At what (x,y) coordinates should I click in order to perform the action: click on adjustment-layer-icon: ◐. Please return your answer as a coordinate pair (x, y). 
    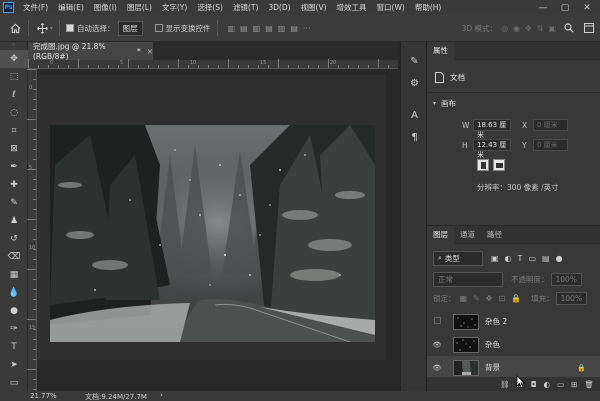
    Looking at the image, I should click on (547, 384).